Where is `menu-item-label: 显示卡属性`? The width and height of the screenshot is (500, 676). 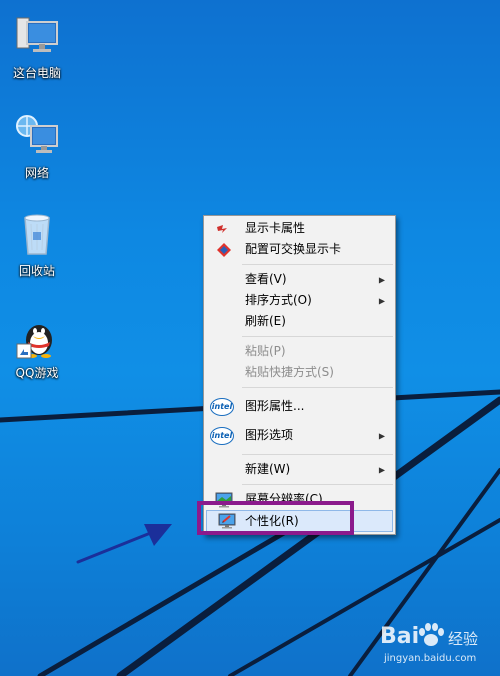
menu-item-label: 显示卡属性 is located at coordinates (275, 228).